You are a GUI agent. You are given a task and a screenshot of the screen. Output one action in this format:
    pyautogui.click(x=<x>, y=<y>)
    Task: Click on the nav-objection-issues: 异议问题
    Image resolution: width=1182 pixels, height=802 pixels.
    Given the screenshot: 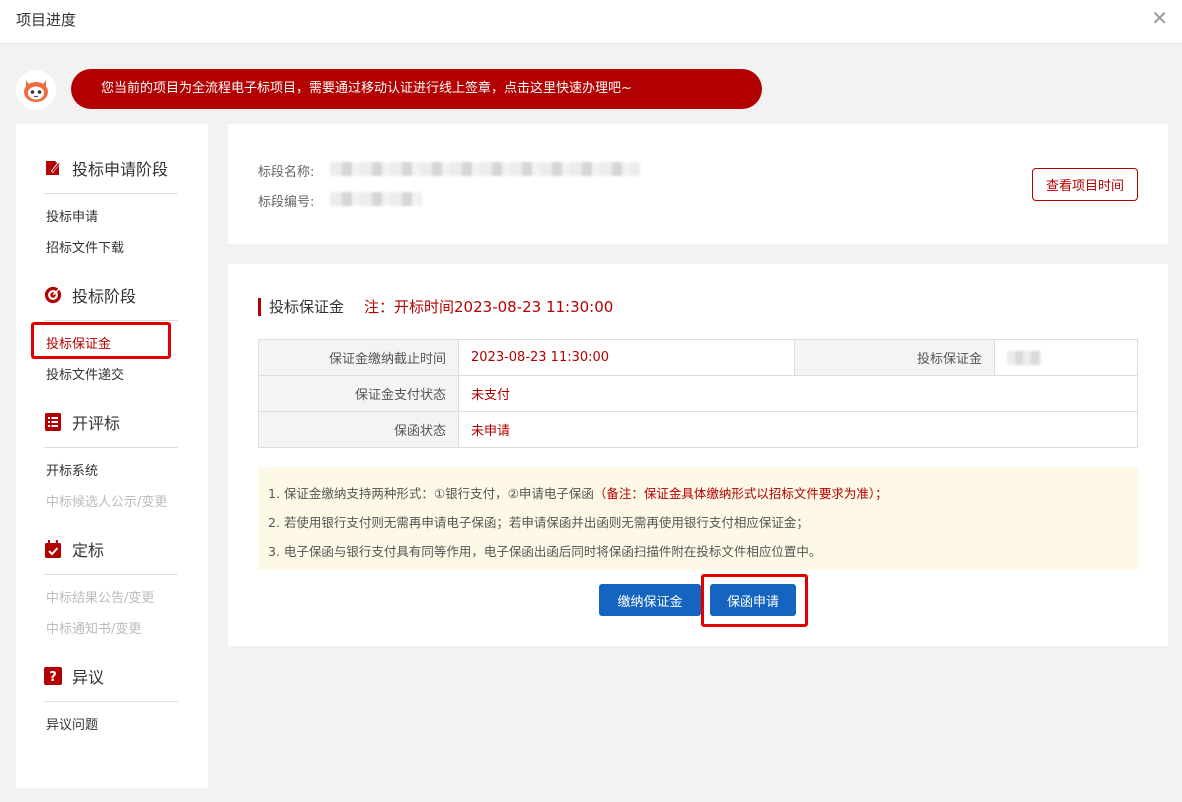 What is the action you would take?
    pyautogui.click(x=72, y=723)
    